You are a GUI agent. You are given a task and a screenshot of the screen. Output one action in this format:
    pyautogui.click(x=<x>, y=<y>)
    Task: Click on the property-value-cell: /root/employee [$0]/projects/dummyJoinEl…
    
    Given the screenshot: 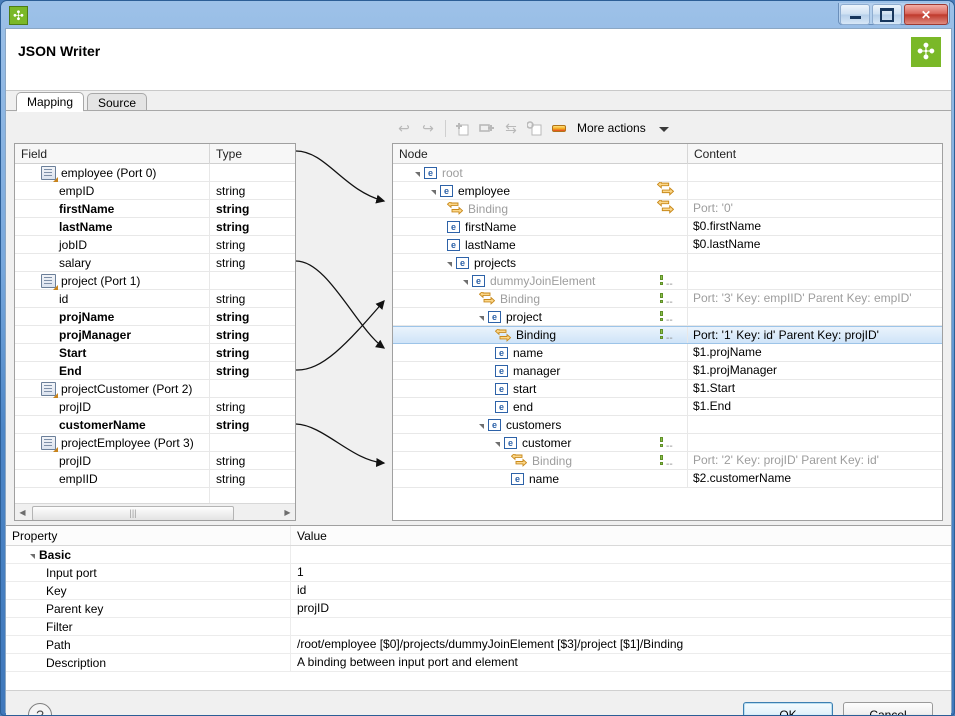 What is the action you would take?
    pyautogui.click(x=621, y=644)
    